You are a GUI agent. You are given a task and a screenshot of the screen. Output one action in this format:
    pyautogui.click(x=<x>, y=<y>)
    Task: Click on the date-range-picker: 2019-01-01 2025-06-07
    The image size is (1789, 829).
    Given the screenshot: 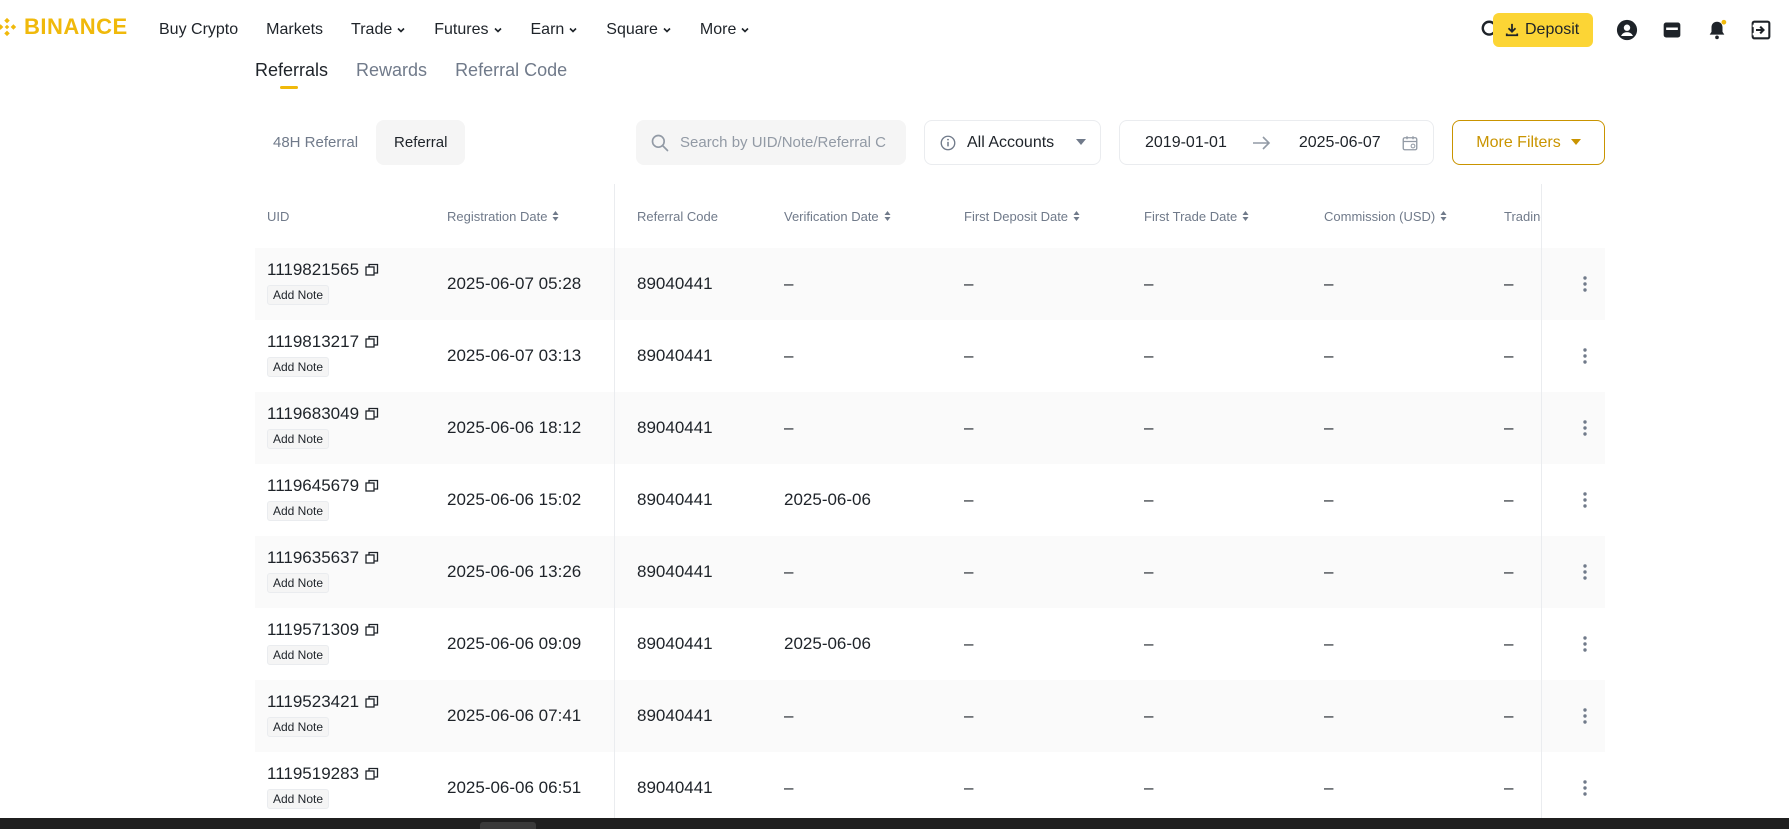 What is the action you would take?
    pyautogui.click(x=1276, y=142)
    